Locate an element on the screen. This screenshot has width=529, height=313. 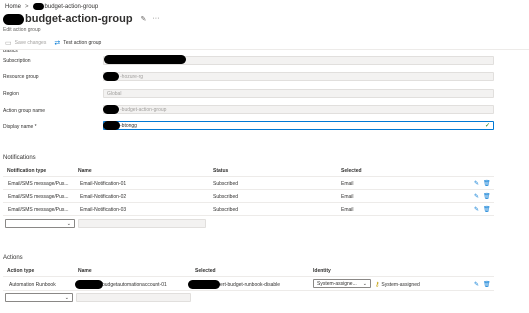
col-identity: Identity is located at coordinates (322, 271).